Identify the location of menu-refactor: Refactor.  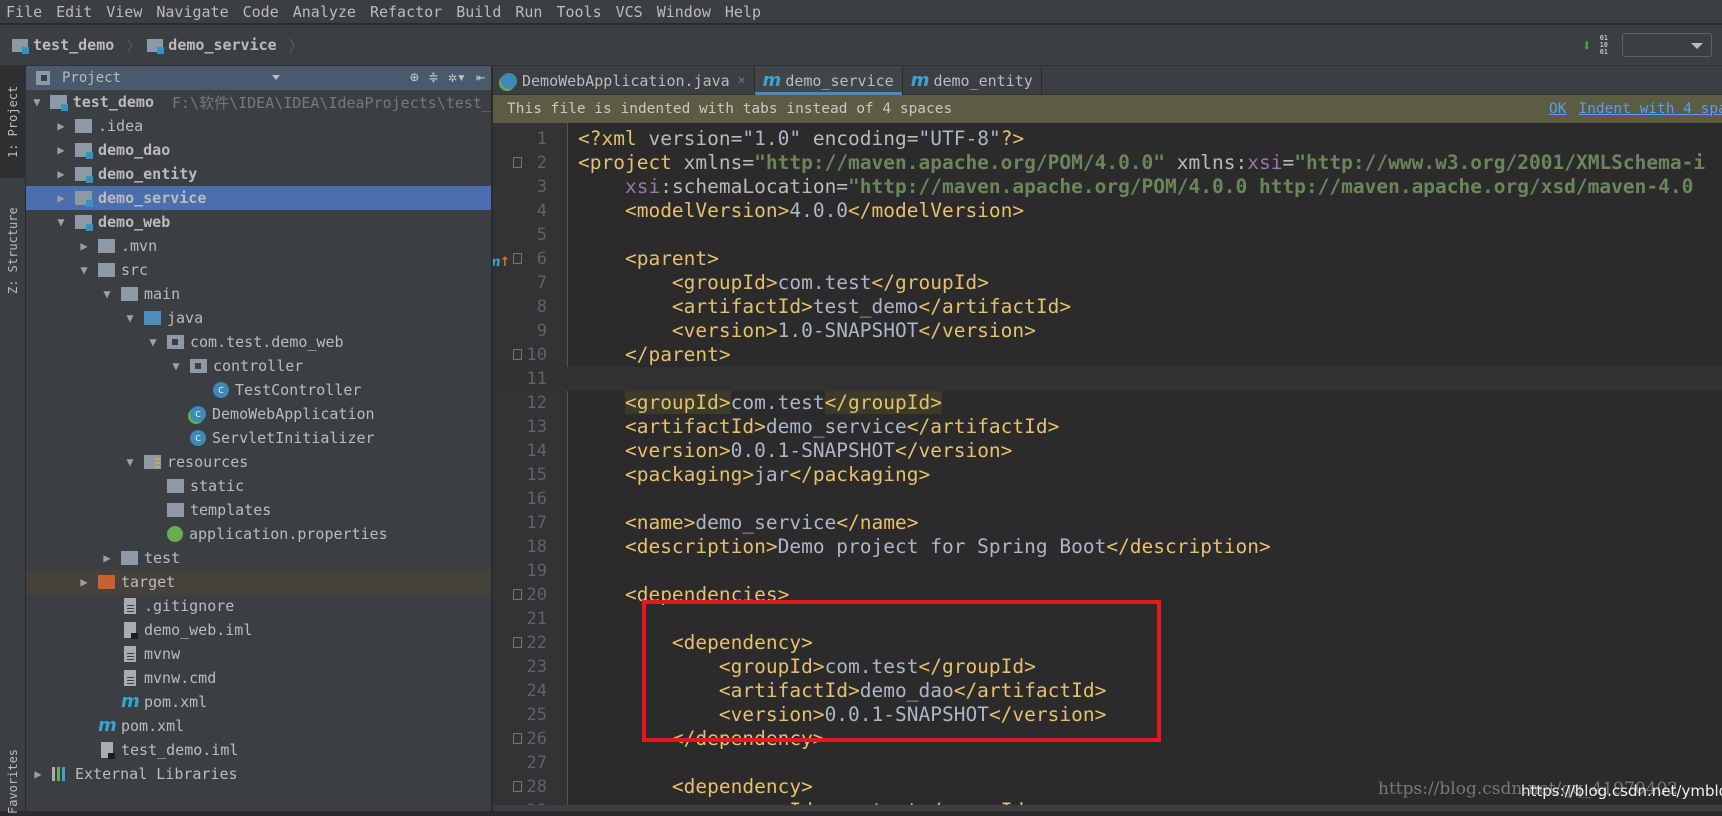
(406, 12).